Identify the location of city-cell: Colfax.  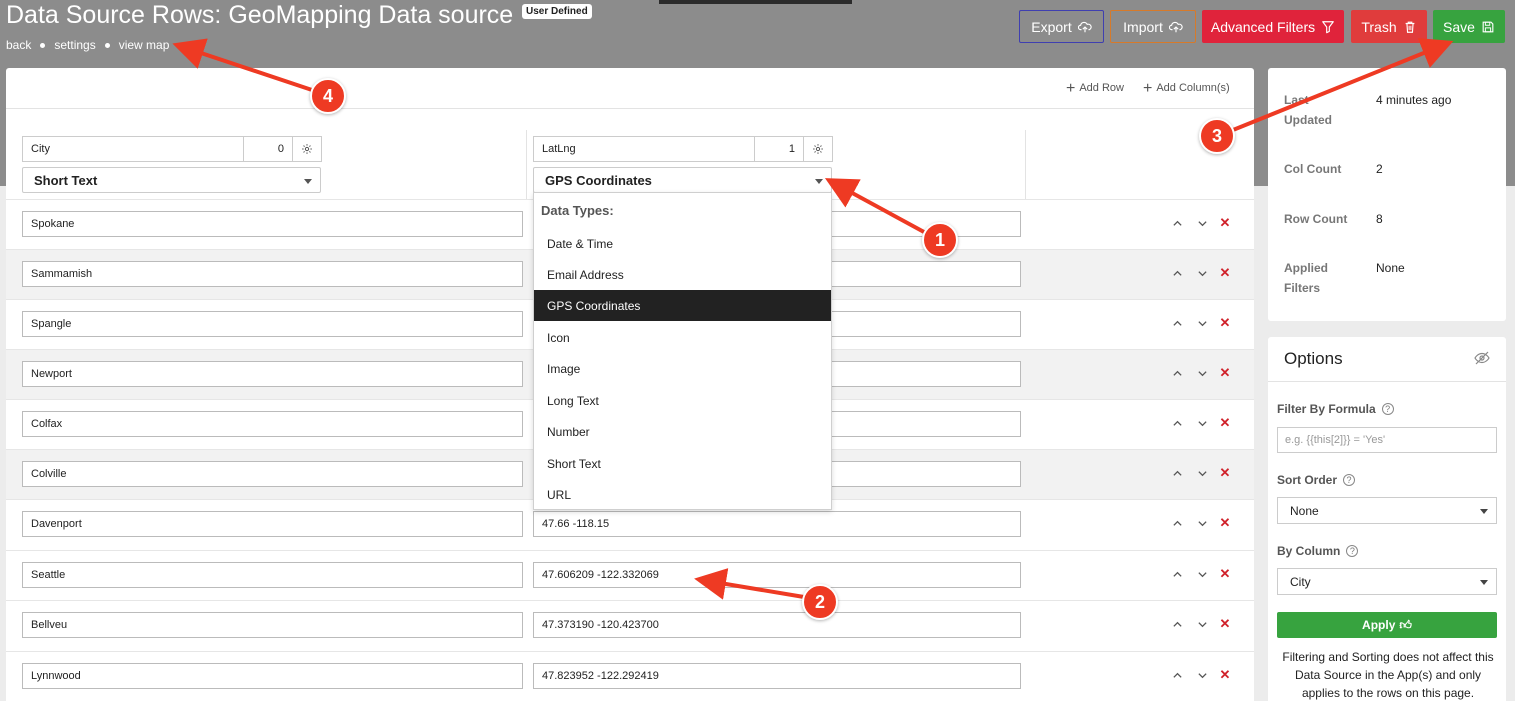
(272, 424).